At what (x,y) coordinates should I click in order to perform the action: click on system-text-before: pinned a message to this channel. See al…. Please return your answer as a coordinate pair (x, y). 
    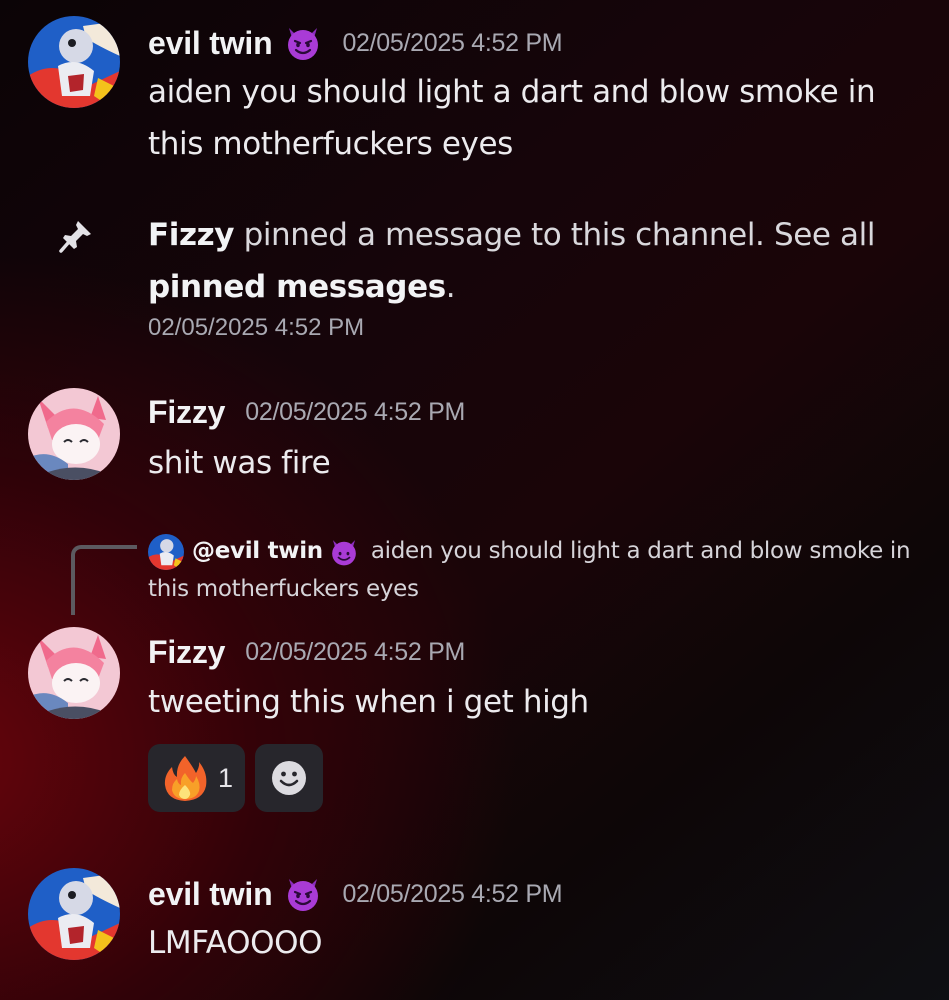
    Looking at the image, I should click on (555, 235).